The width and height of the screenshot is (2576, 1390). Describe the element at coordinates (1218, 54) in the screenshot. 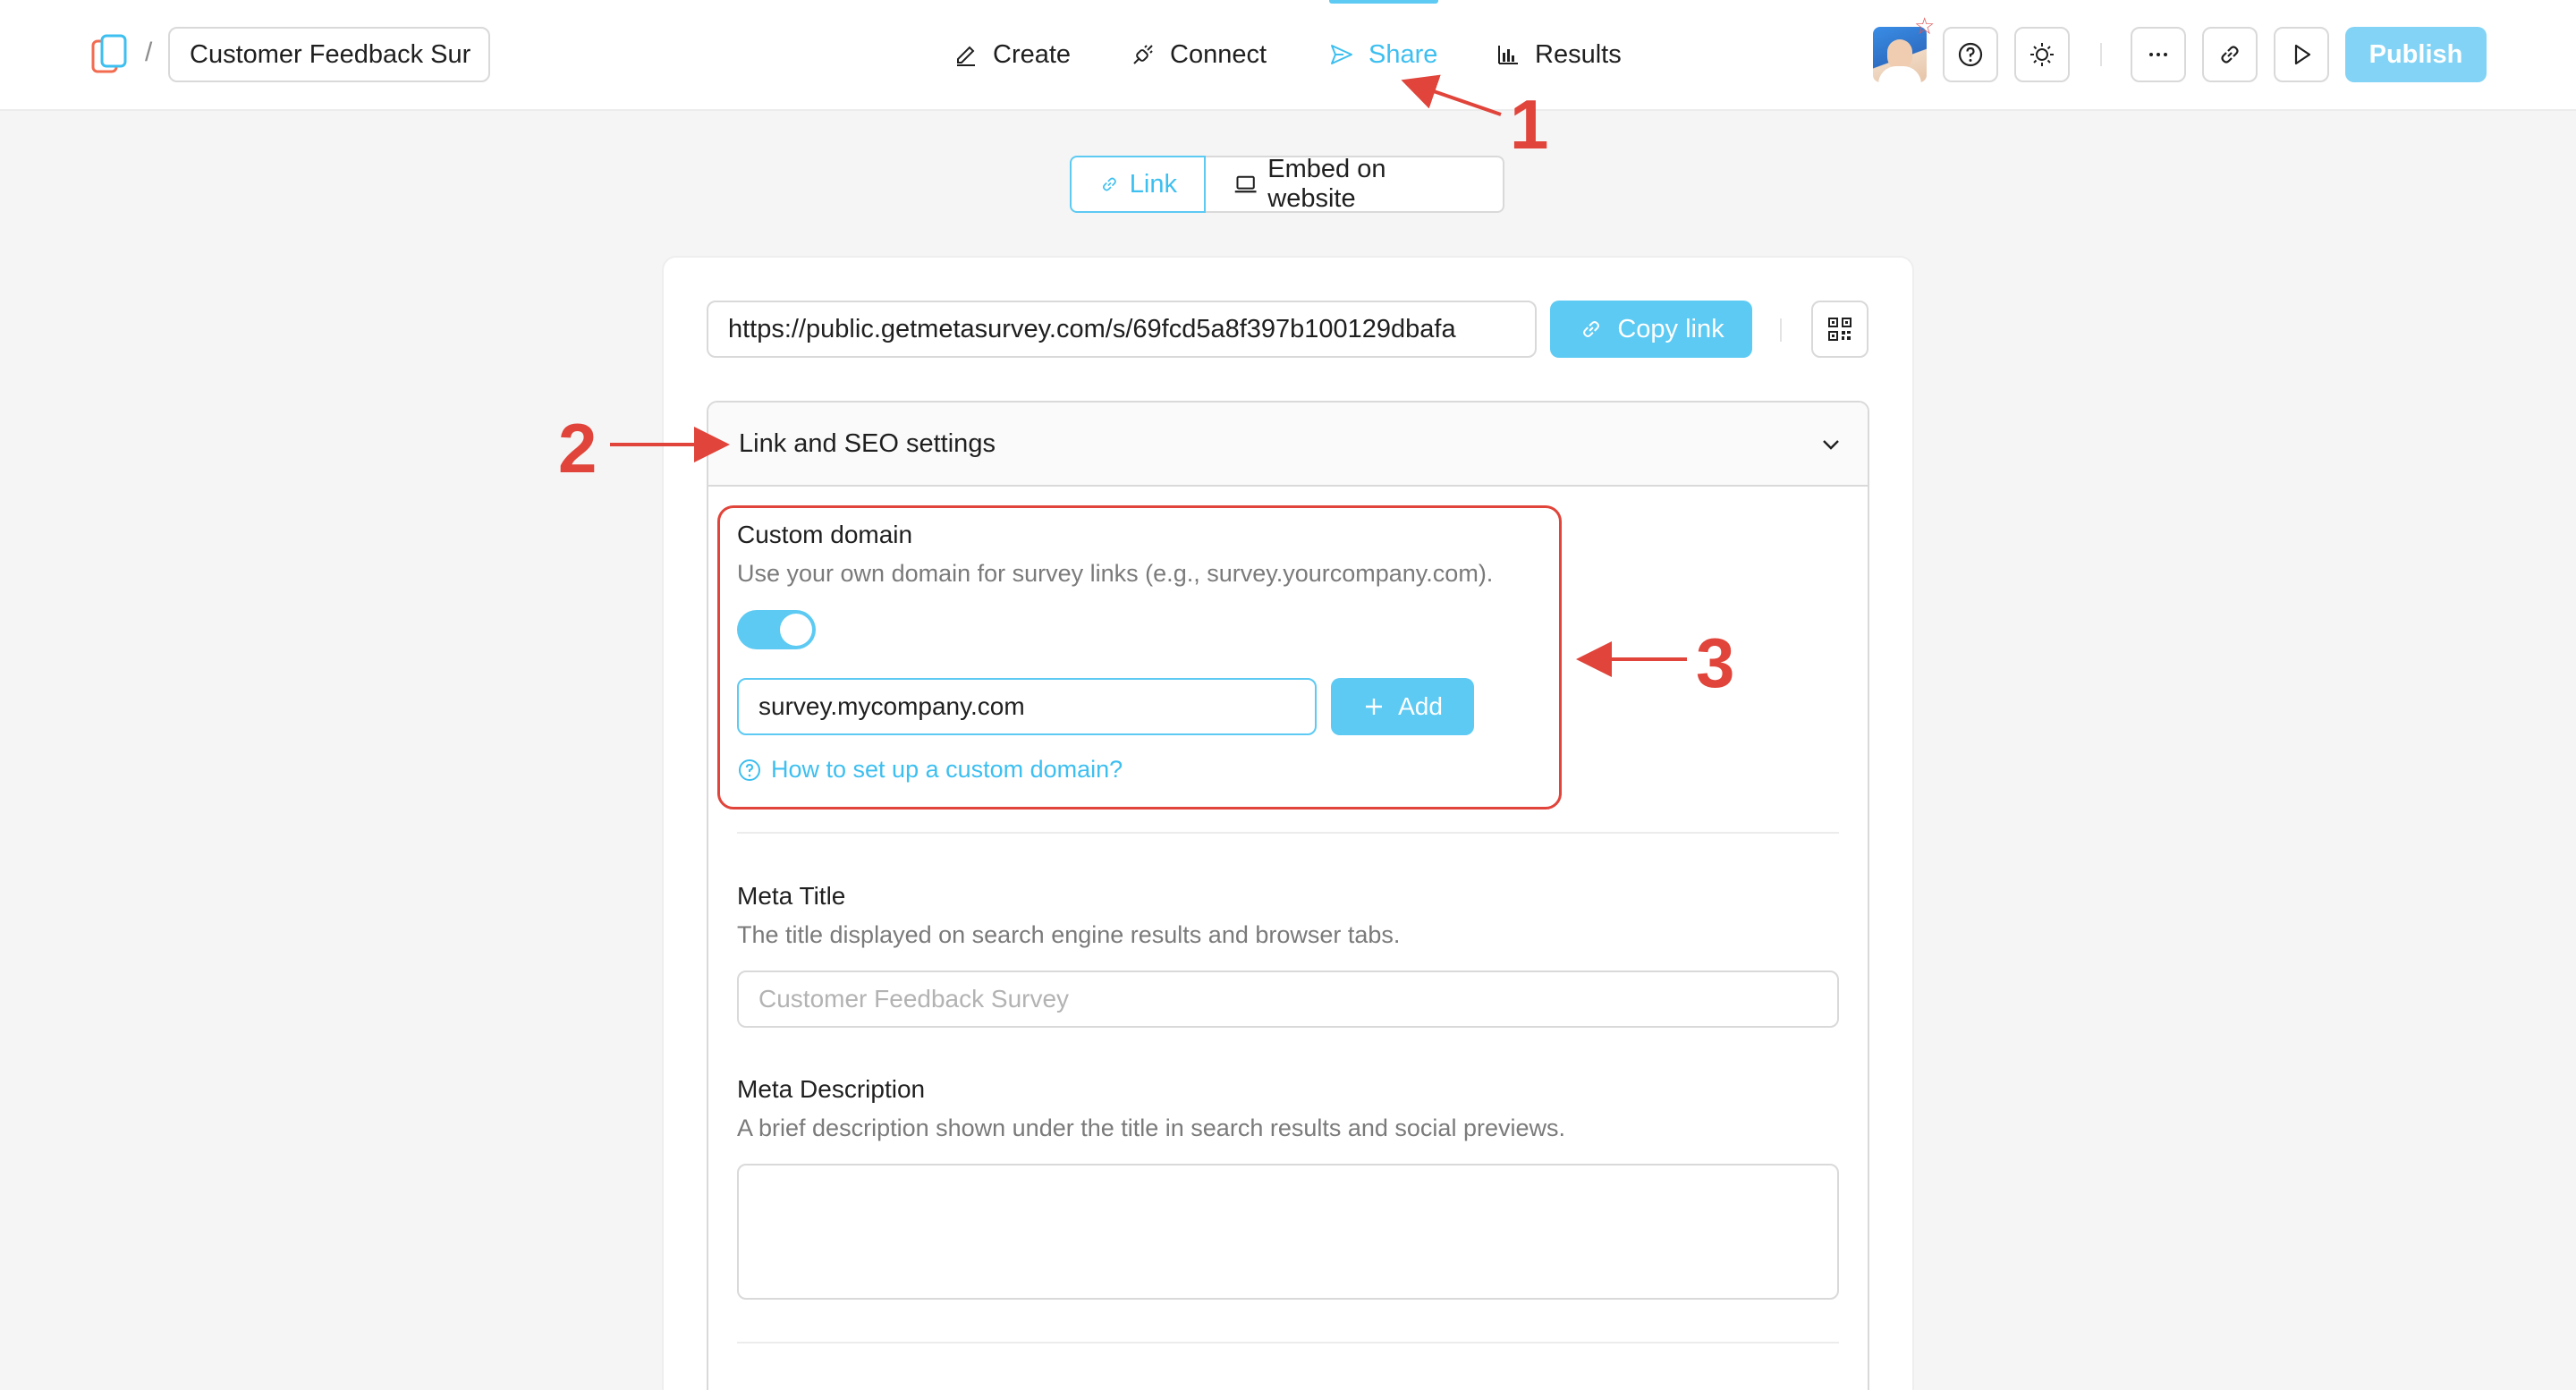

I see `tab-connect-label: Connect` at that location.